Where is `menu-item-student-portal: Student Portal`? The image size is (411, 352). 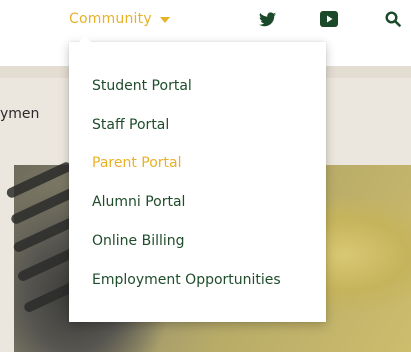 menu-item-student-portal: Student Portal is located at coordinates (142, 86).